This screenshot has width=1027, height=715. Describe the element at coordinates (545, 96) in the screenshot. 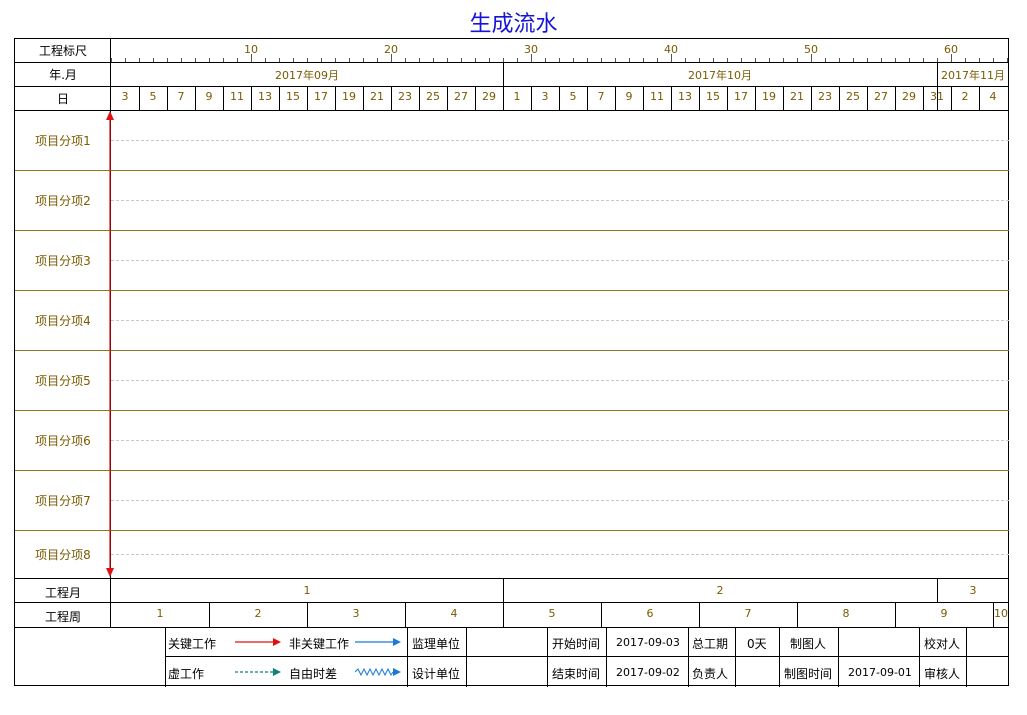

I see `day-cell: 3` at that location.